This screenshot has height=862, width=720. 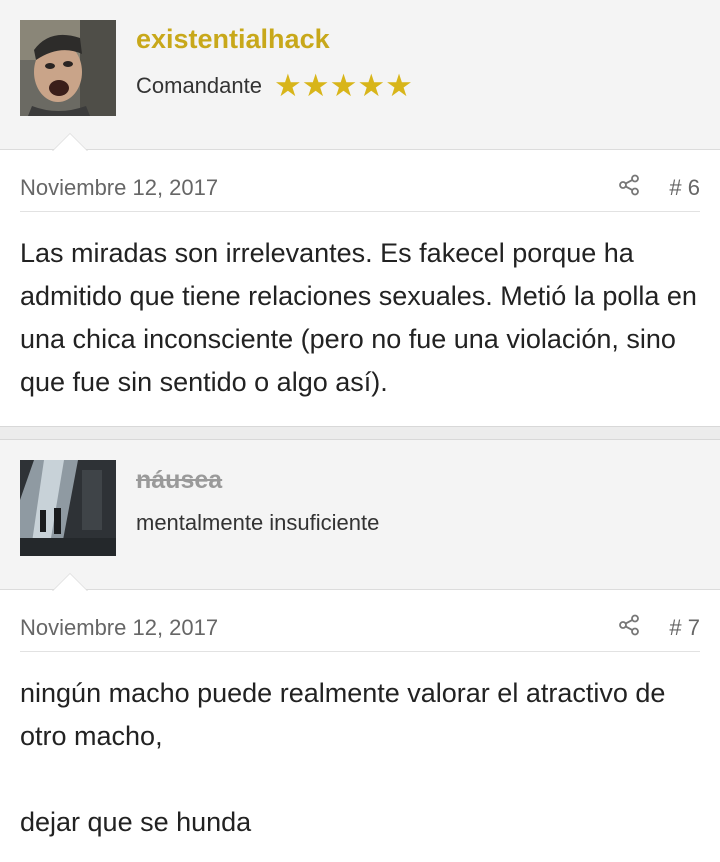 I want to click on post-meta: Noviembre 12, 2017 # 6, so click(x=360, y=181).